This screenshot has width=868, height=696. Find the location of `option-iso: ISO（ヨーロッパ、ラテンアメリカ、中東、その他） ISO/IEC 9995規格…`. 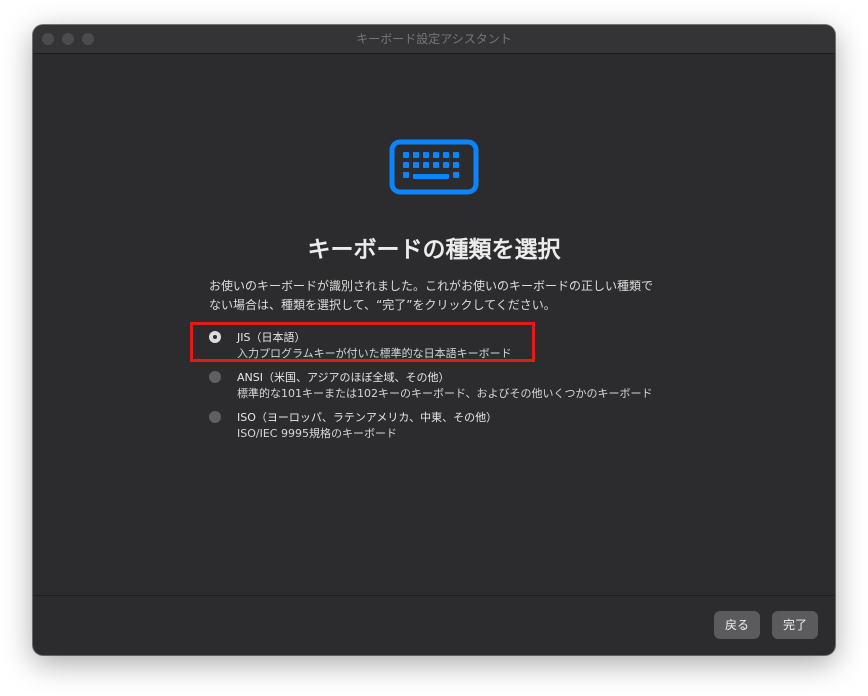

option-iso: ISO（ヨーロッパ、ラテンアメリカ、中東、その他） ISO/IEC 9995規格… is located at coordinates (447, 424).